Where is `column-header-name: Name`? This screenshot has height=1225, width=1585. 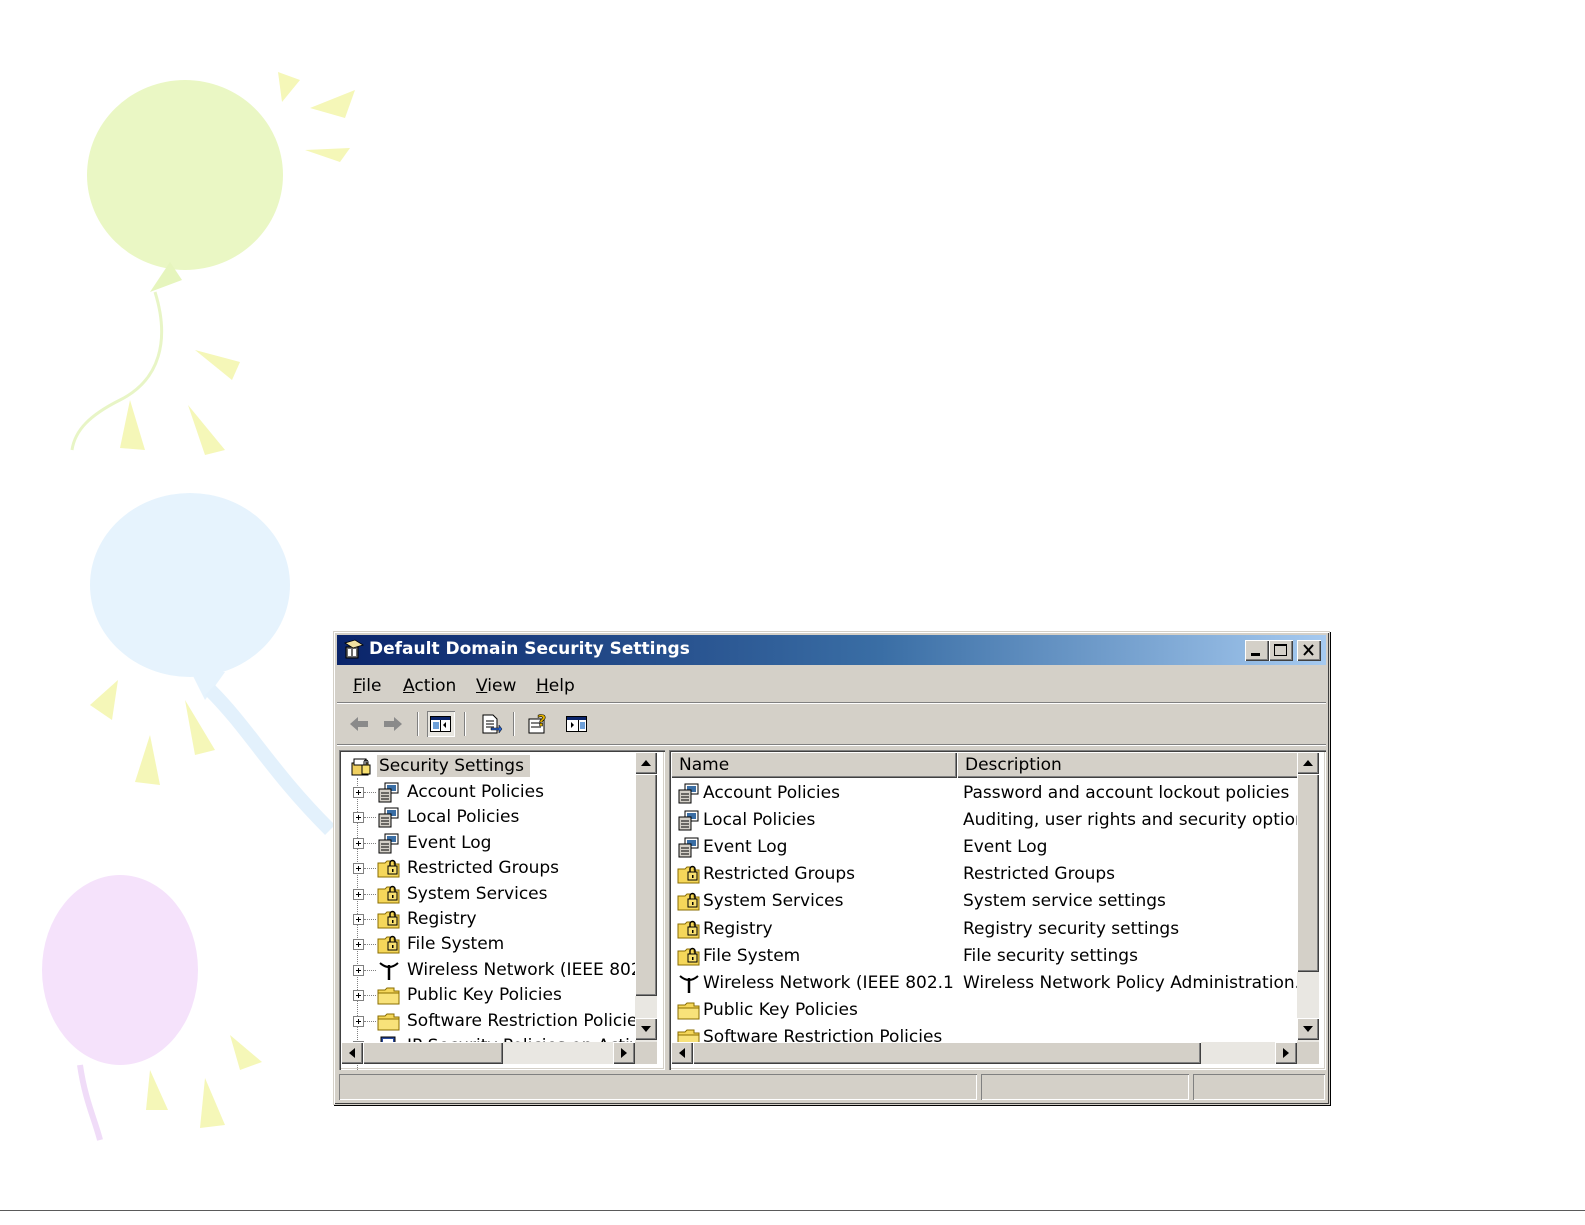
column-header-name: Name is located at coordinates (814, 765).